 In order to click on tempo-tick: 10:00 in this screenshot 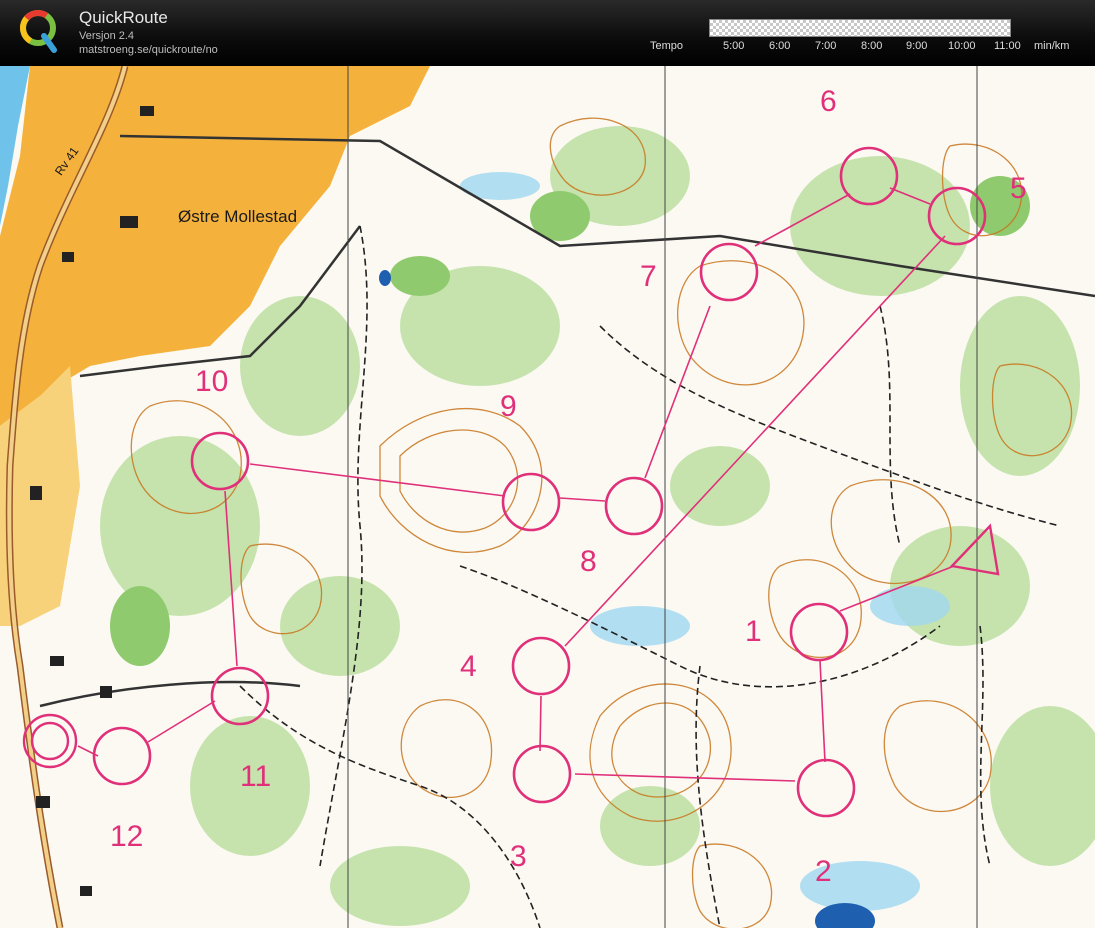, I will do `click(962, 46)`.